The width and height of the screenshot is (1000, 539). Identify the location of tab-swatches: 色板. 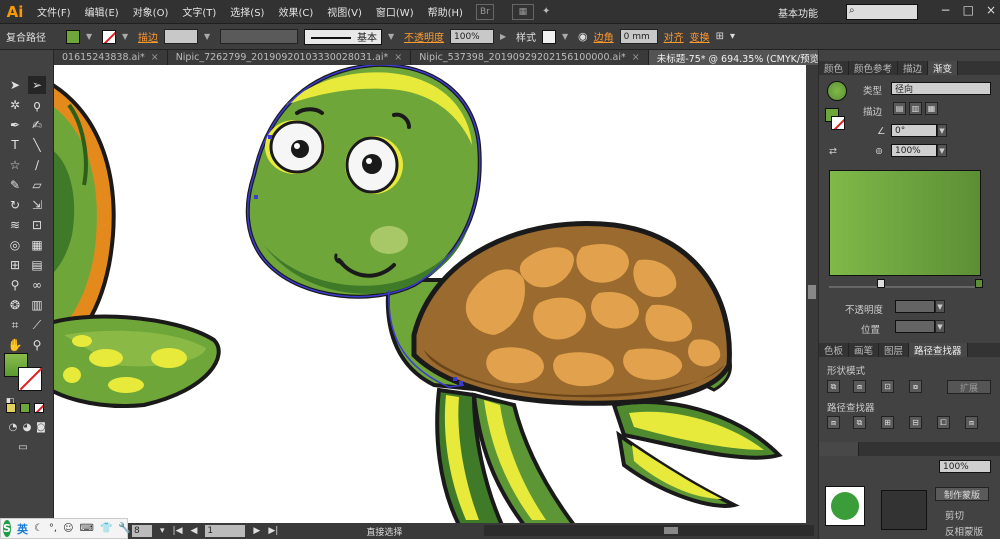
(834, 350).